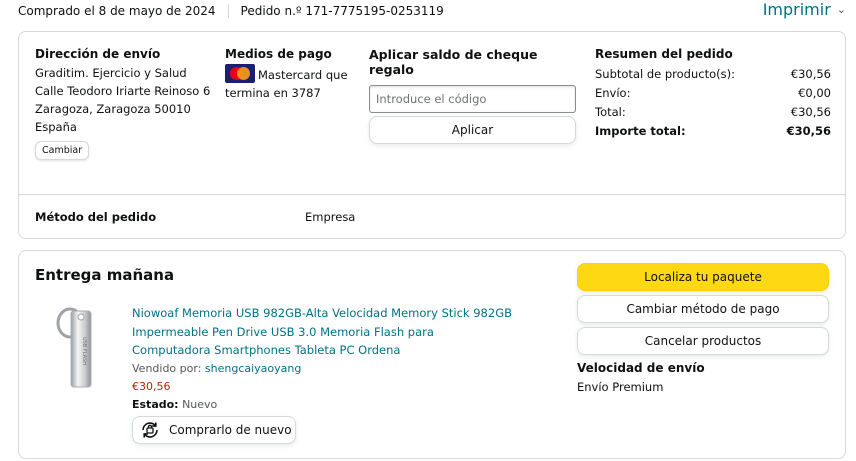  Describe the element at coordinates (56, 127) in the screenshot. I see `address-line: España` at that location.